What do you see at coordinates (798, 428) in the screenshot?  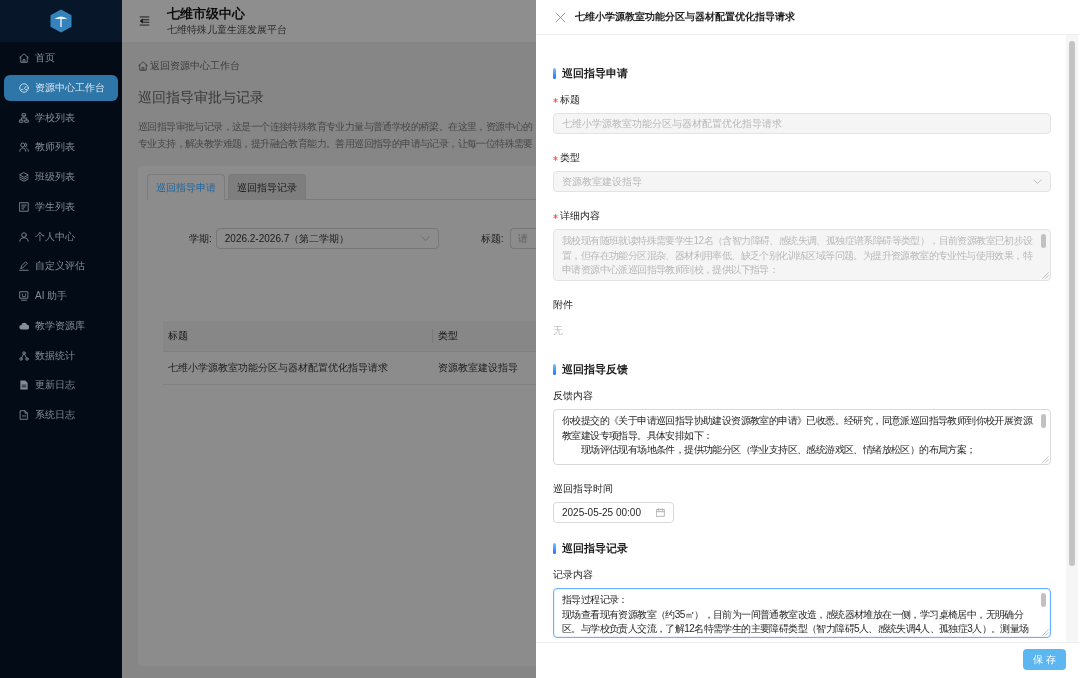 I see `textarea-paragraph: 你校提交的《关于申请巡回指导协助建设资源教室的申请》已收悉。经研究，同意派巡回指导教师到你校开展资源教室建设专项指导。具体安排如下：` at bounding box center [798, 428].